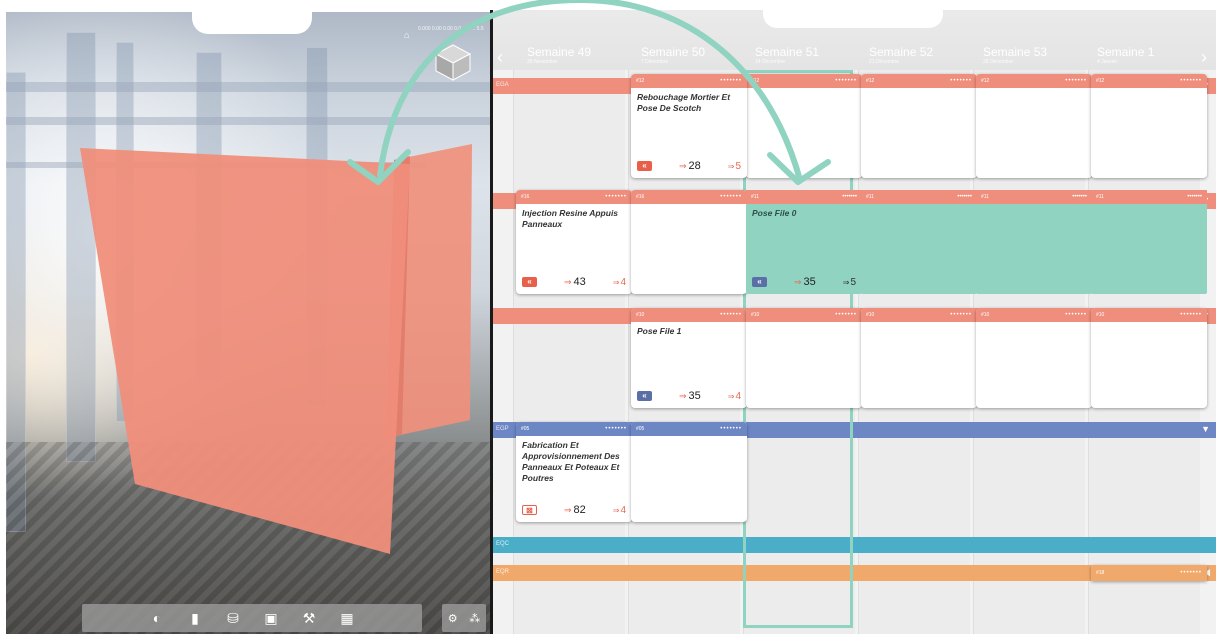 Image resolution: width=1216 pixels, height=634 pixels. What do you see at coordinates (529, 510) in the screenshot?
I see `task-type-tag: ⊠` at bounding box center [529, 510].